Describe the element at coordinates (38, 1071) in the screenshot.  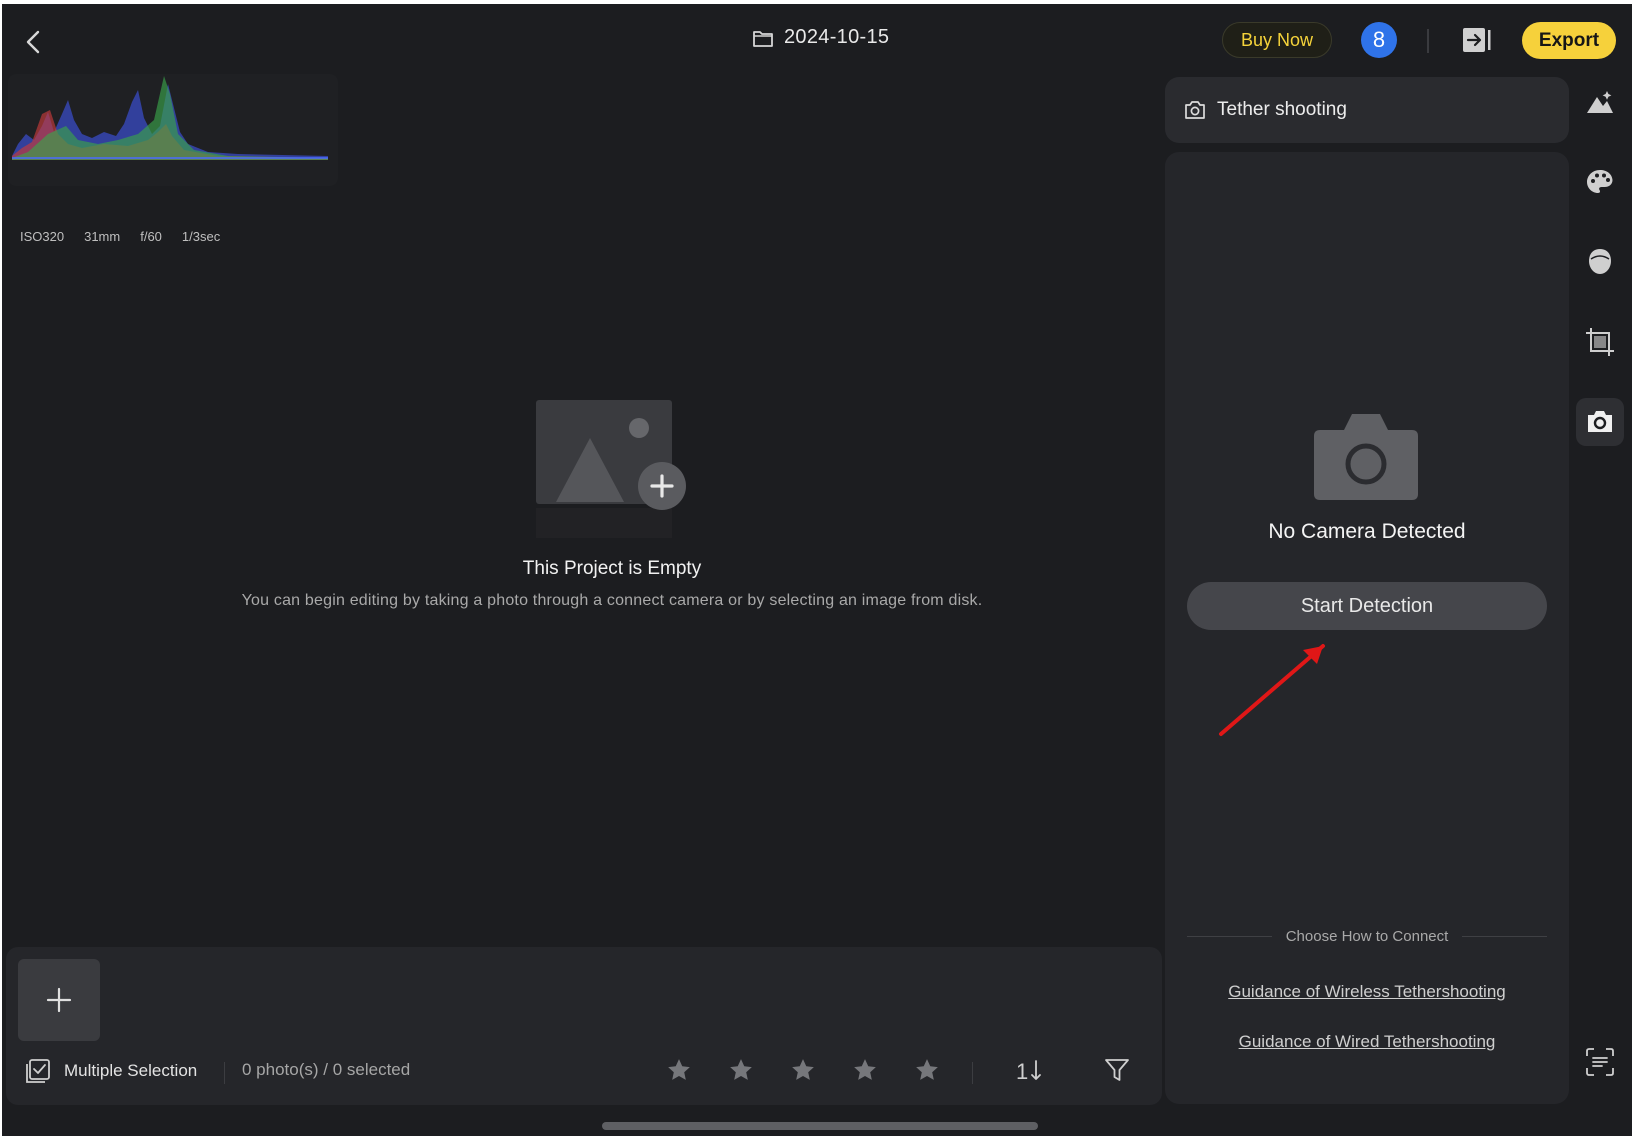
I see `multi-select-icon` at that location.